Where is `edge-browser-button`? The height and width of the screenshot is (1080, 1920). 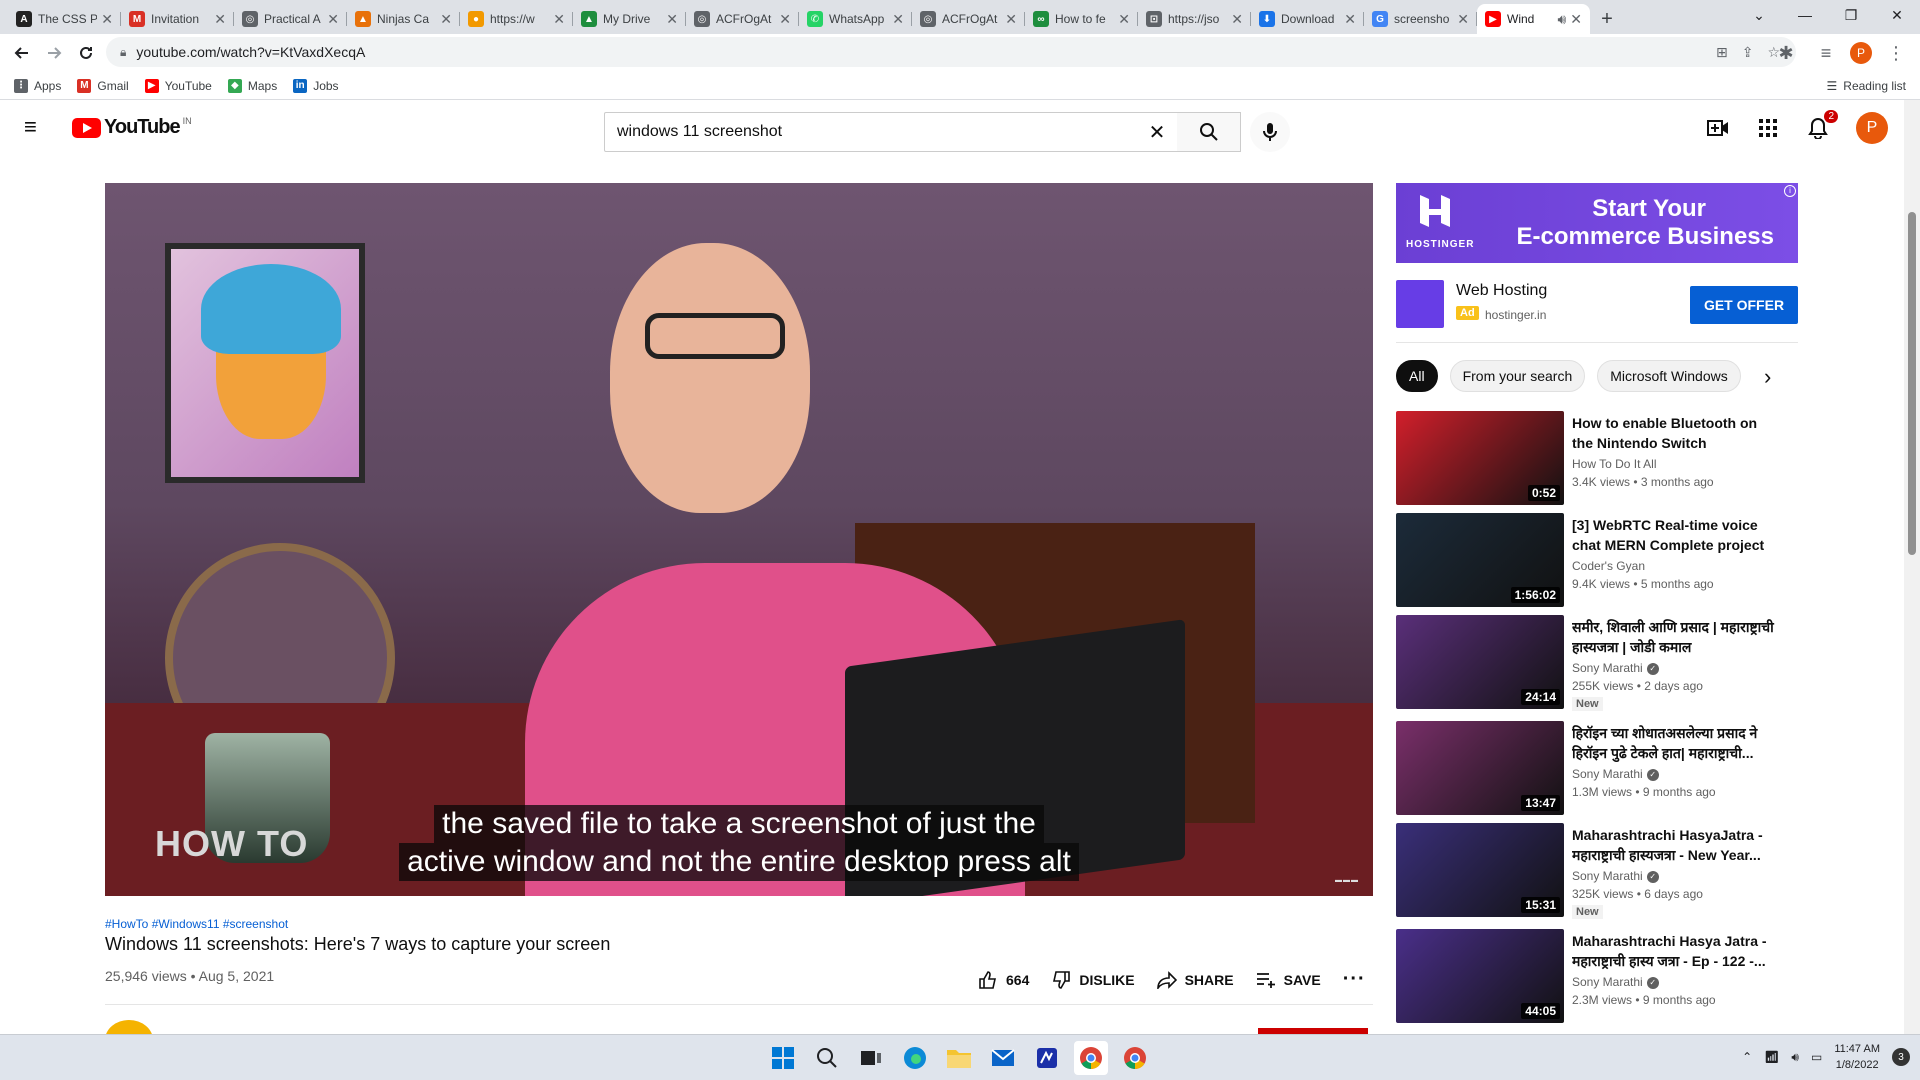 edge-browser-button is located at coordinates (915, 1058).